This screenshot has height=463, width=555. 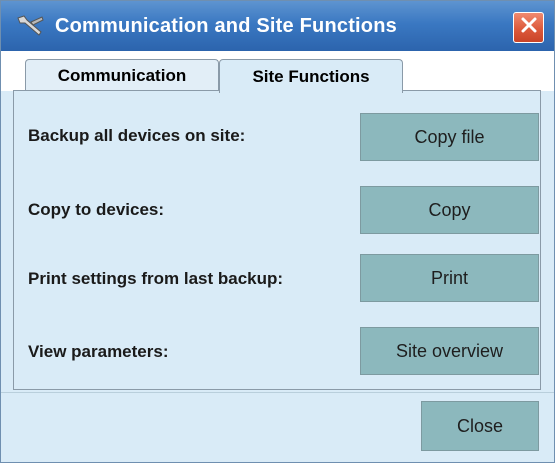 I want to click on copy-file-button: Copy file, so click(x=449, y=137).